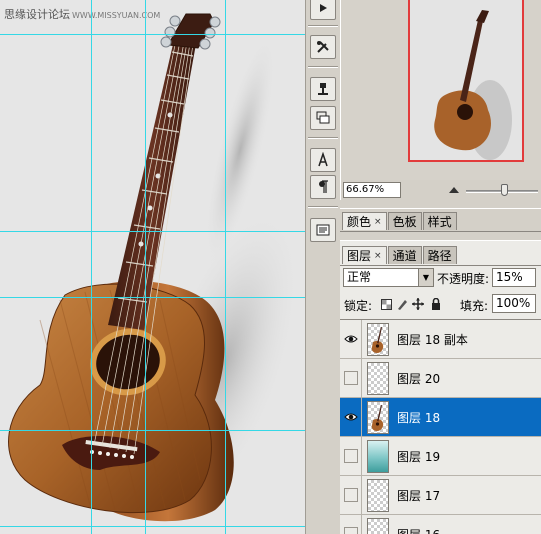 Image resolution: width=541 pixels, height=534 pixels. What do you see at coordinates (386, 304) in the screenshot?
I see `lock-transparency-icon` at bounding box center [386, 304].